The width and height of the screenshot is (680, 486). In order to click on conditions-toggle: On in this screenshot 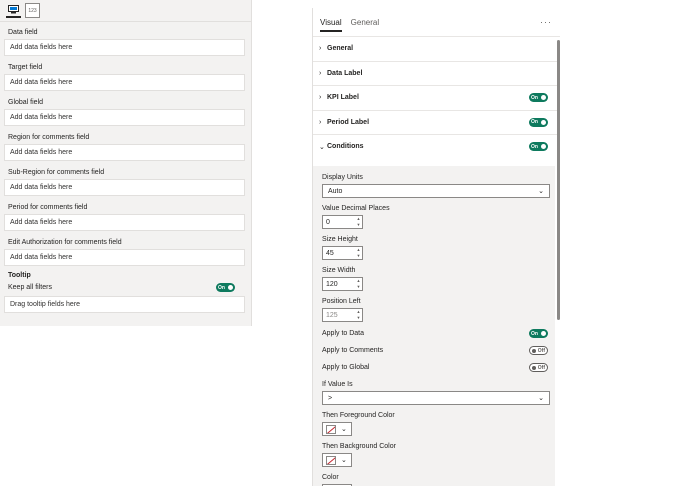, I will do `click(538, 147)`.